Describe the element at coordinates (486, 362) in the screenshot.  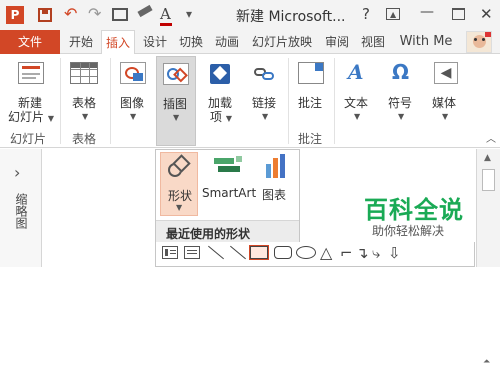
I see `scroll-page-up-icon: ⏶` at that location.